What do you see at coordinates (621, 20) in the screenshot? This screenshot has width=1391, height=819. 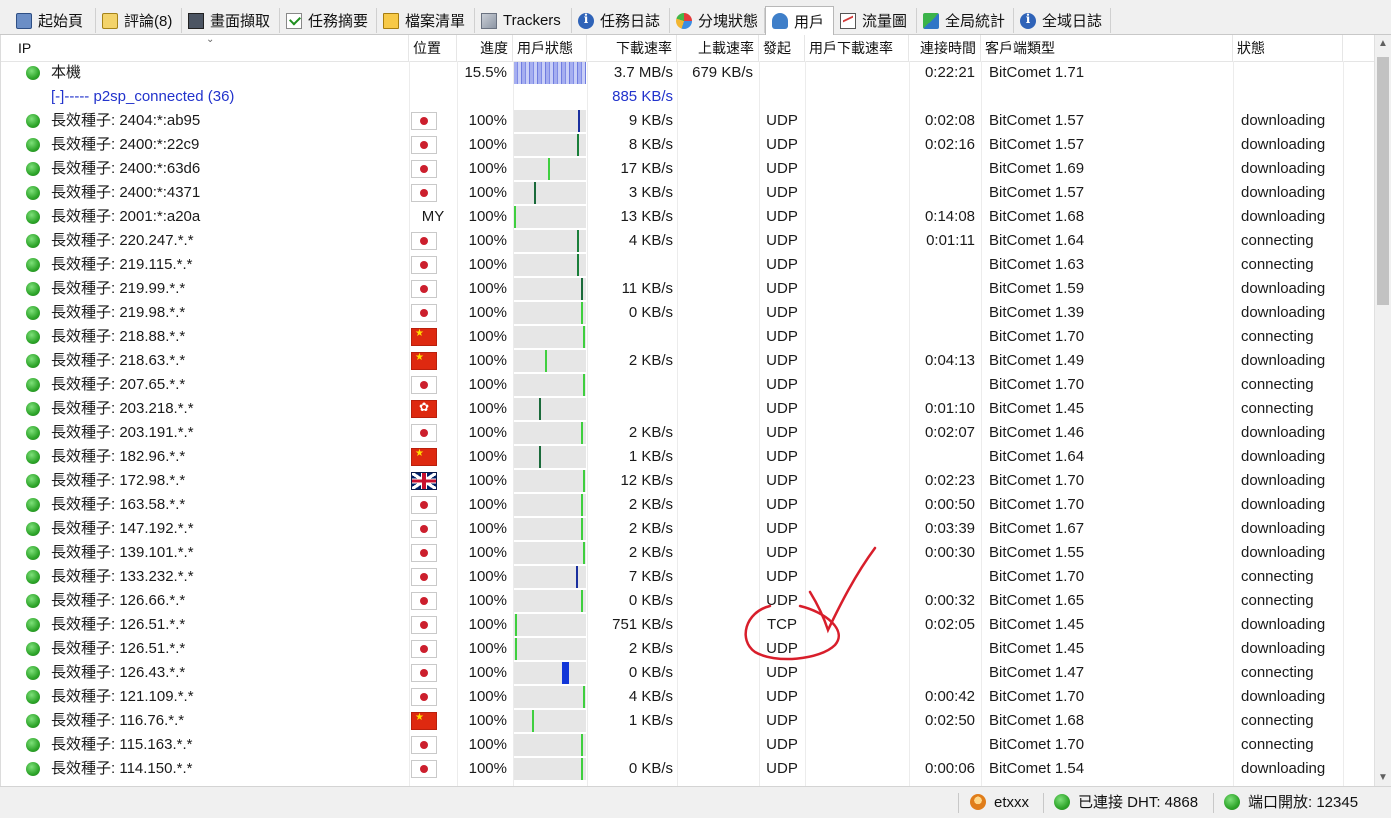 I see `tab-log: 任務日誌` at bounding box center [621, 20].